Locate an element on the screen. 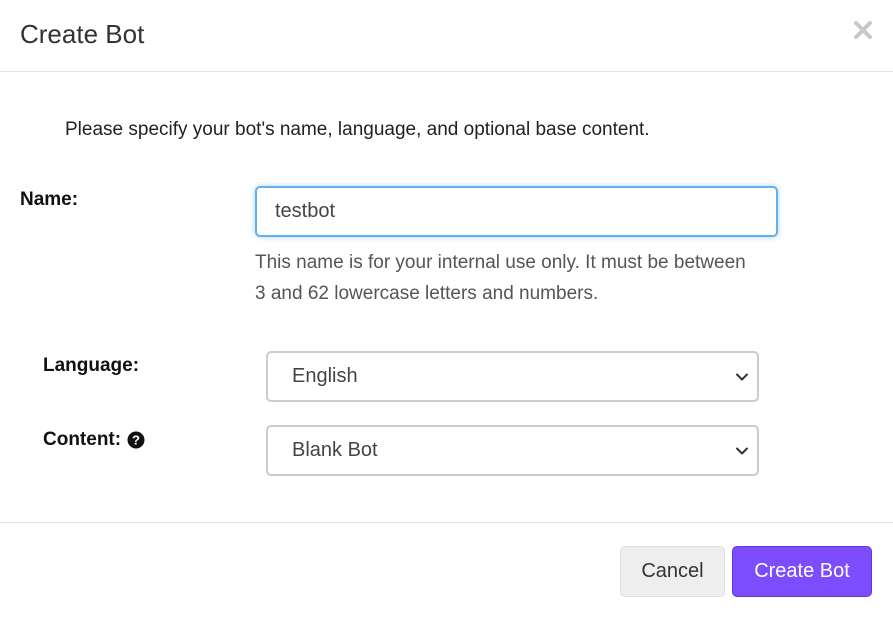 This screenshot has height=618, width=893. language-select: English is located at coordinates (512, 376).